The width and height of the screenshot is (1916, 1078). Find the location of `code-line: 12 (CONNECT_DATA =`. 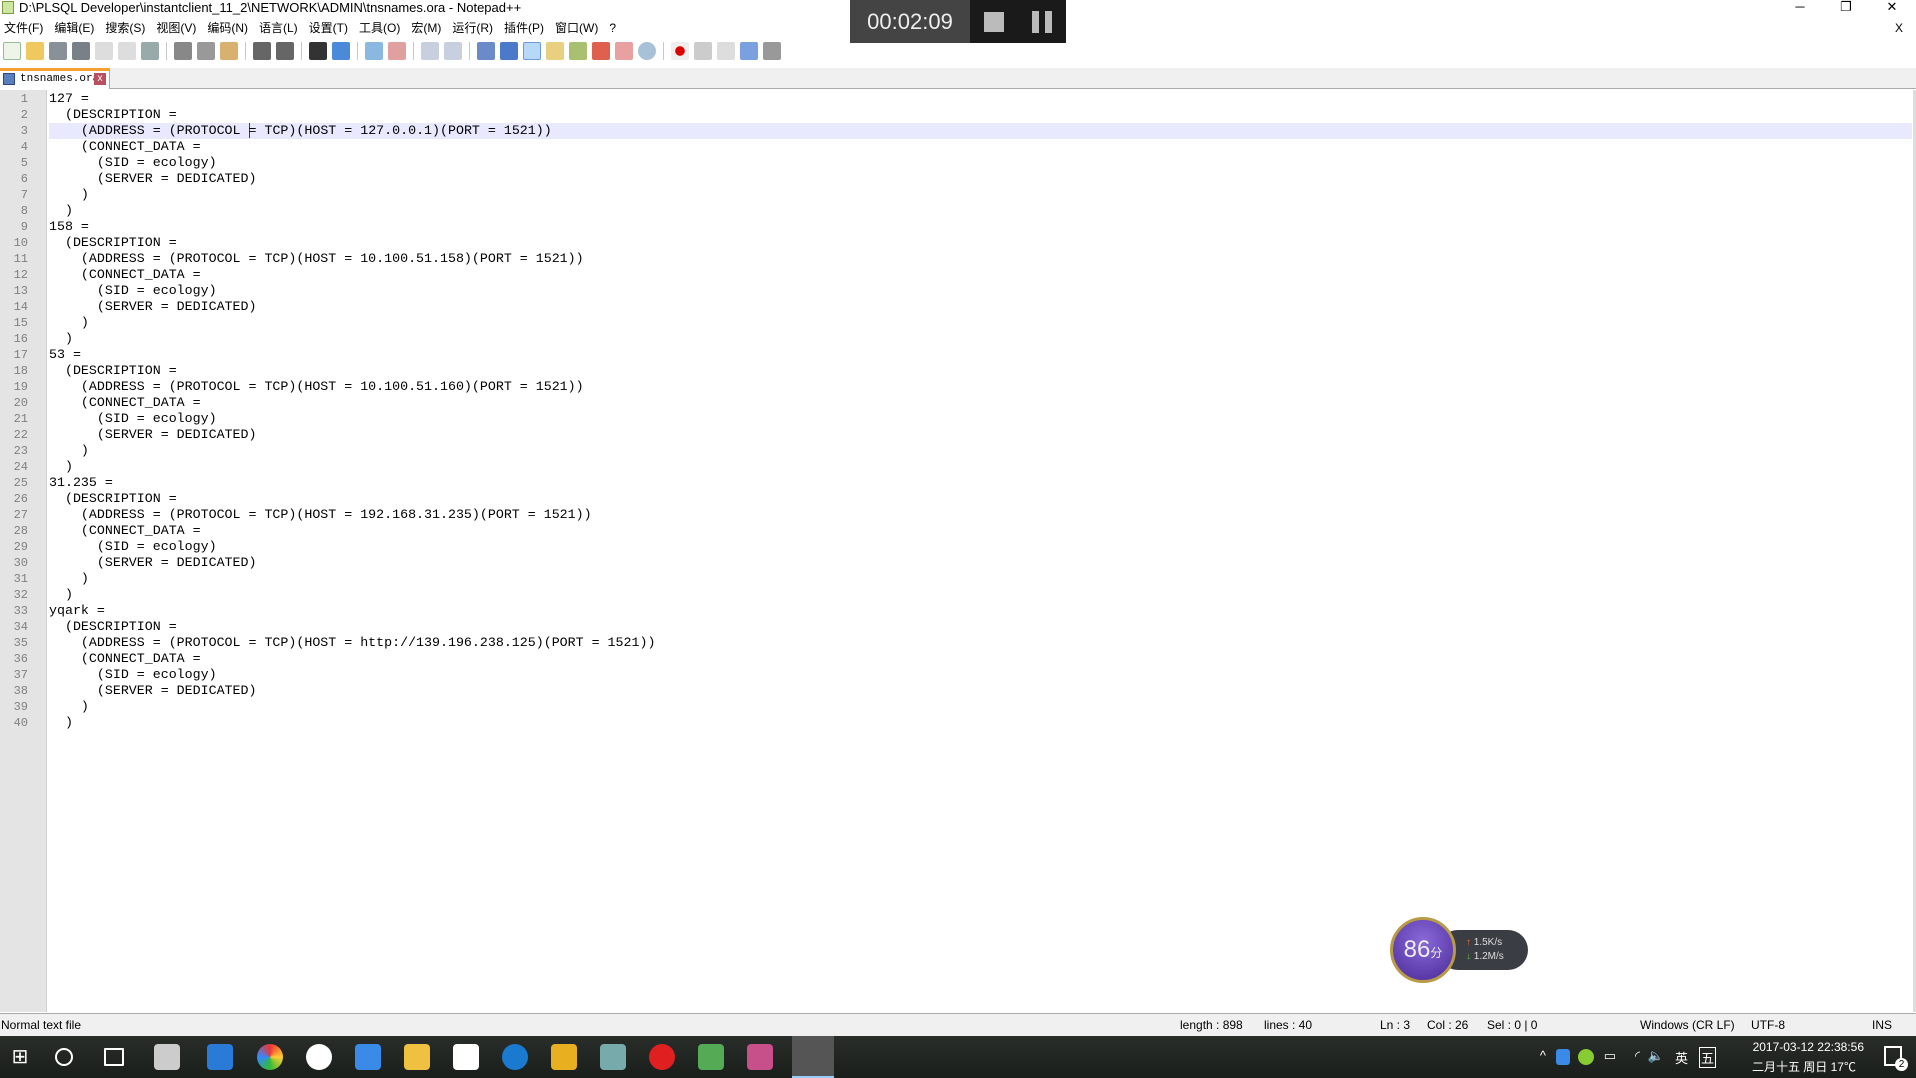

code-line: 12 (CONNECT_DATA = is located at coordinates (956, 275).